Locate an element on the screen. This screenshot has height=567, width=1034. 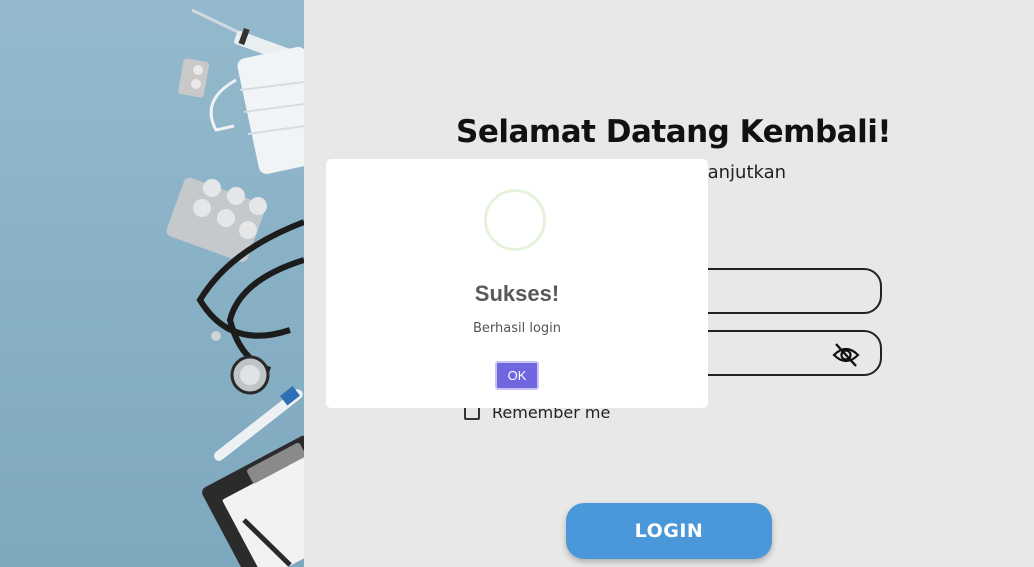
page-title: Selamat Datang Kembali! is located at coordinates (673, 132).